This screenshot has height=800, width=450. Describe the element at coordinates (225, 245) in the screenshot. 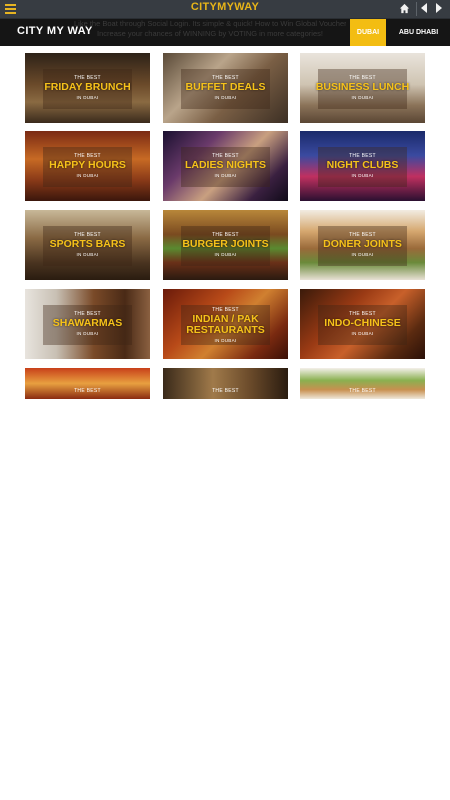

I see `category-tile-burger-joints: THE BEST BURGER JOINTS IN DUBAI` at that location.